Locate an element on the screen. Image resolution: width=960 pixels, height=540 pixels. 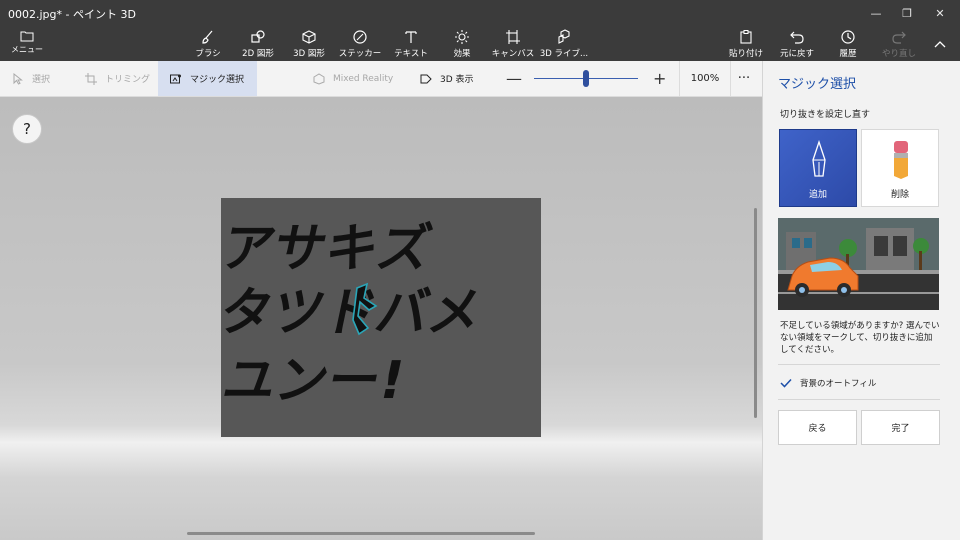
tool-label: ステッカー is located at coordinates (360, 54).